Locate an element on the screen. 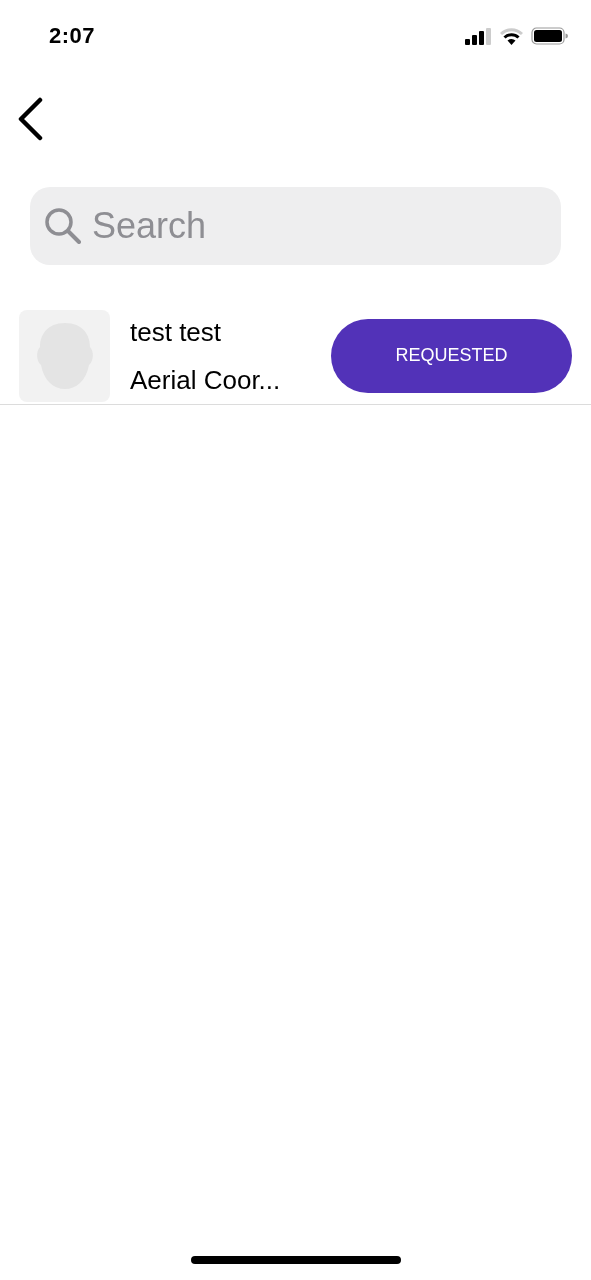  back-icon is located at coordinates (30, 118).